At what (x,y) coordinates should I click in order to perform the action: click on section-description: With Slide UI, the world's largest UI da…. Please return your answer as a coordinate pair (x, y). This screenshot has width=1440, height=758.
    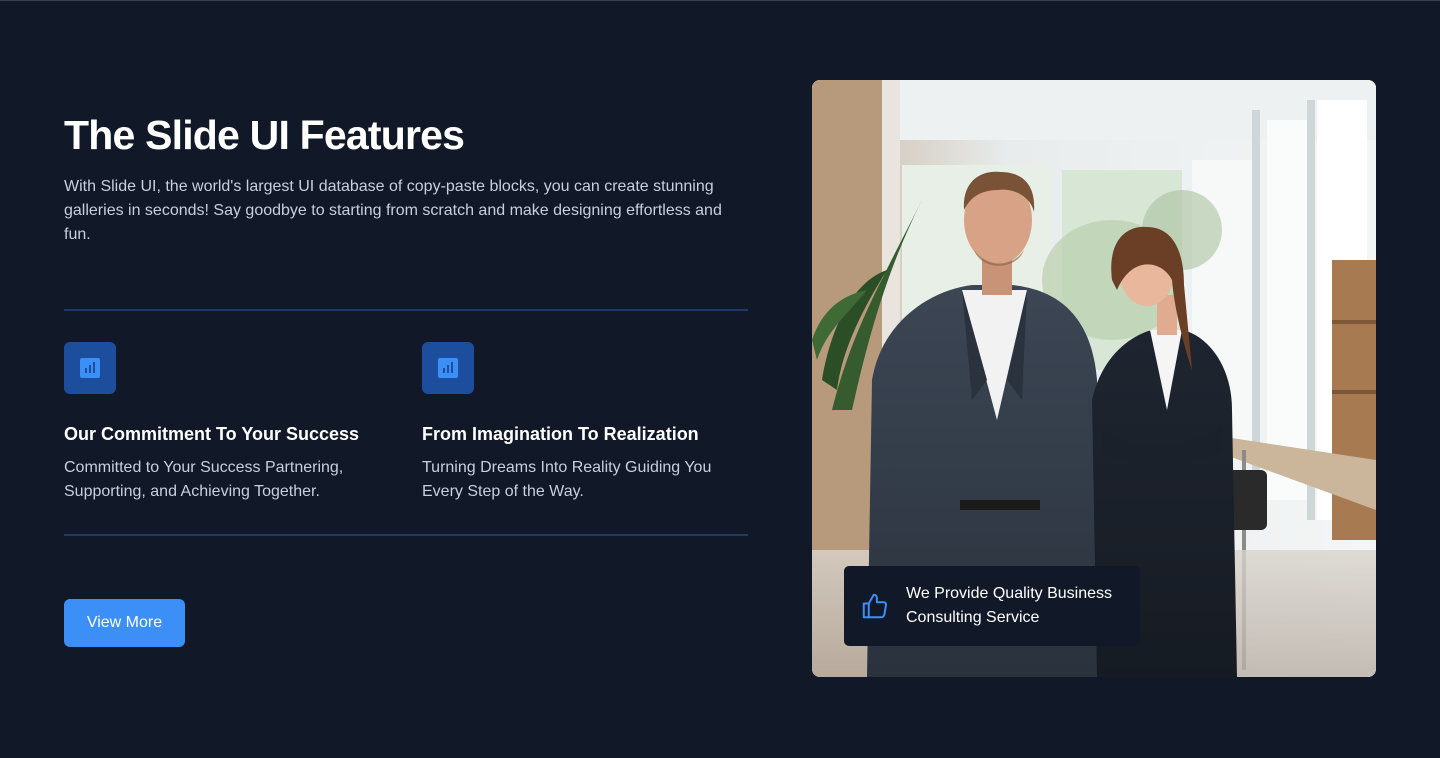
    Looking at the image, I should click on (393, 210).